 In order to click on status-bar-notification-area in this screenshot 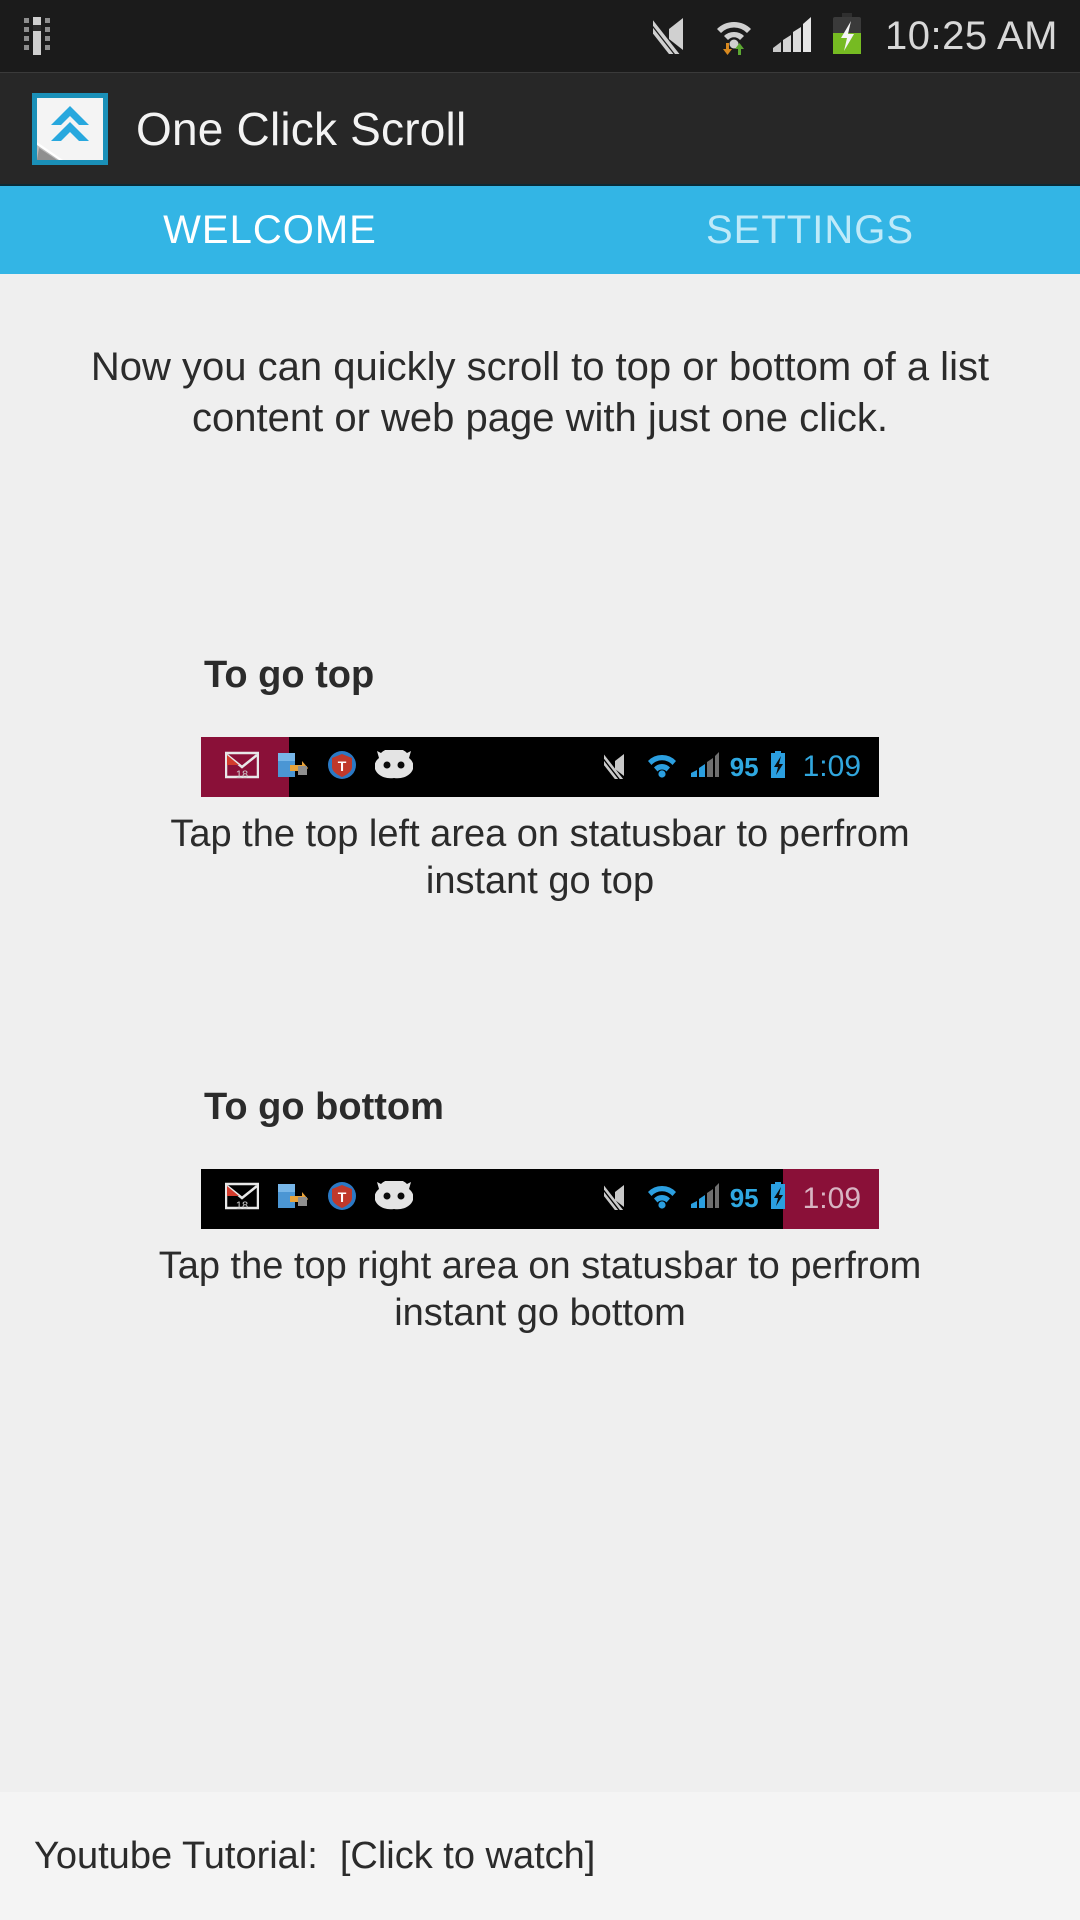, I will do `click(37, 36)`.